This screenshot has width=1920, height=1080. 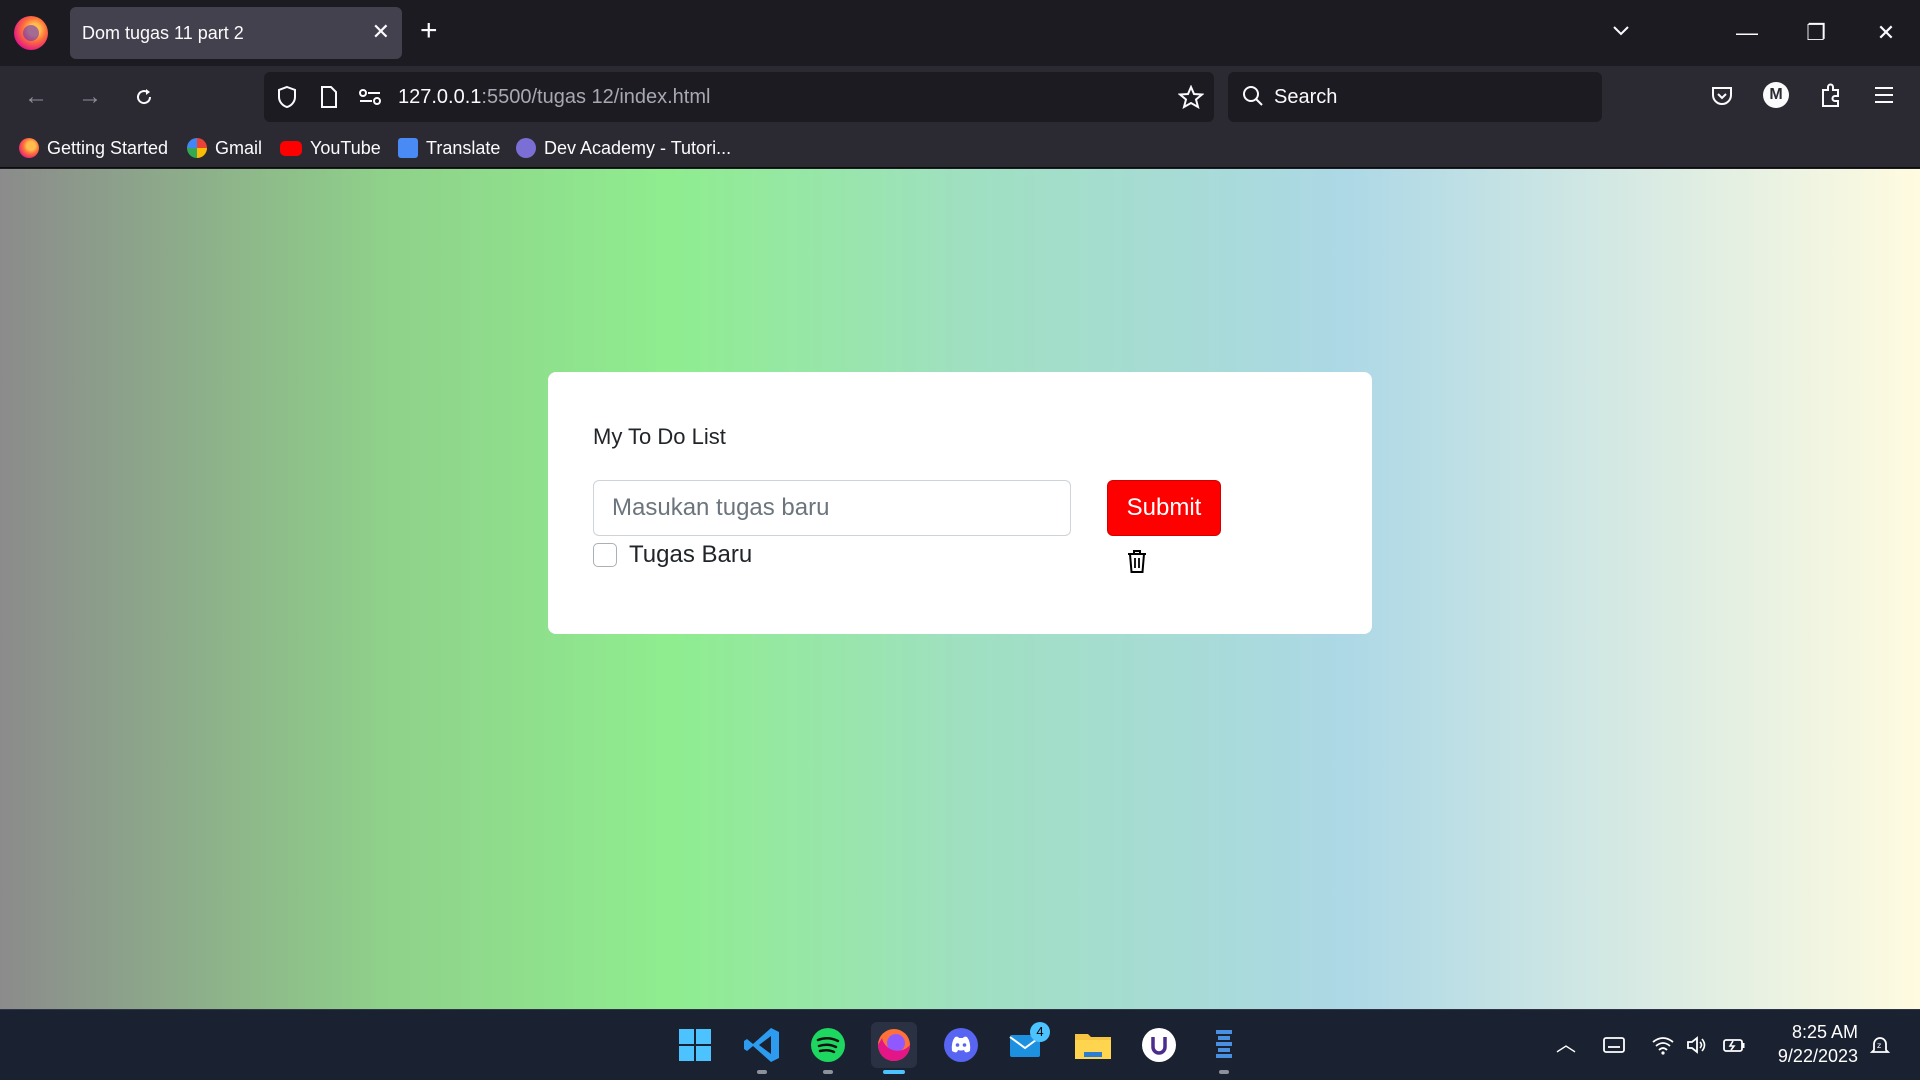 What do you see at coordinates (1817, 1056) in the screenshot?
I see `clock-date: 9/22/2023` at bounding box center [1817, 1056].